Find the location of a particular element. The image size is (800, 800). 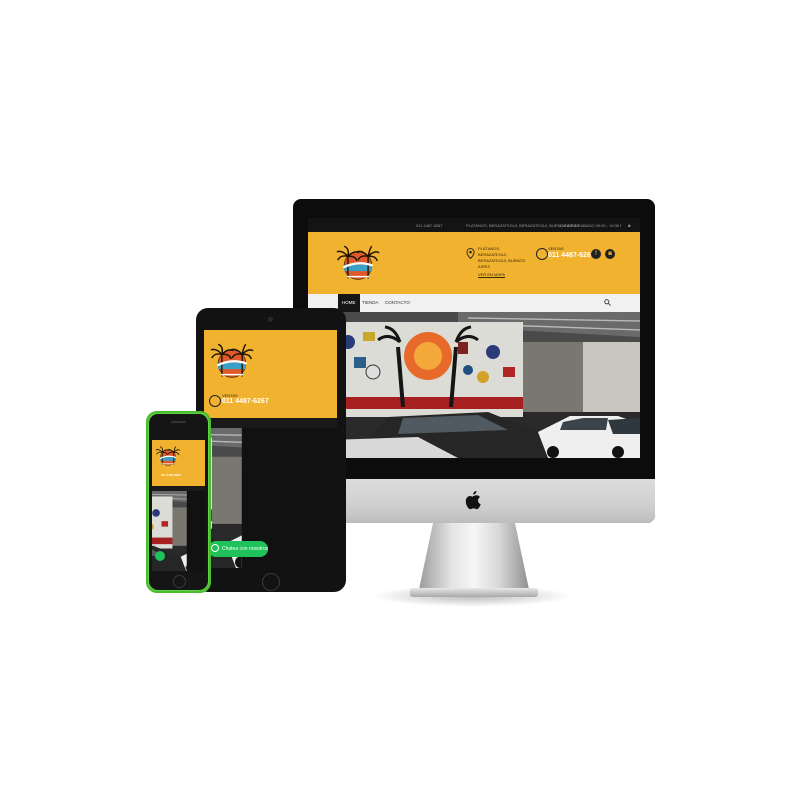

tablet-header: VENTAS 011 4487-6267 is located at coordinates (270, 374).